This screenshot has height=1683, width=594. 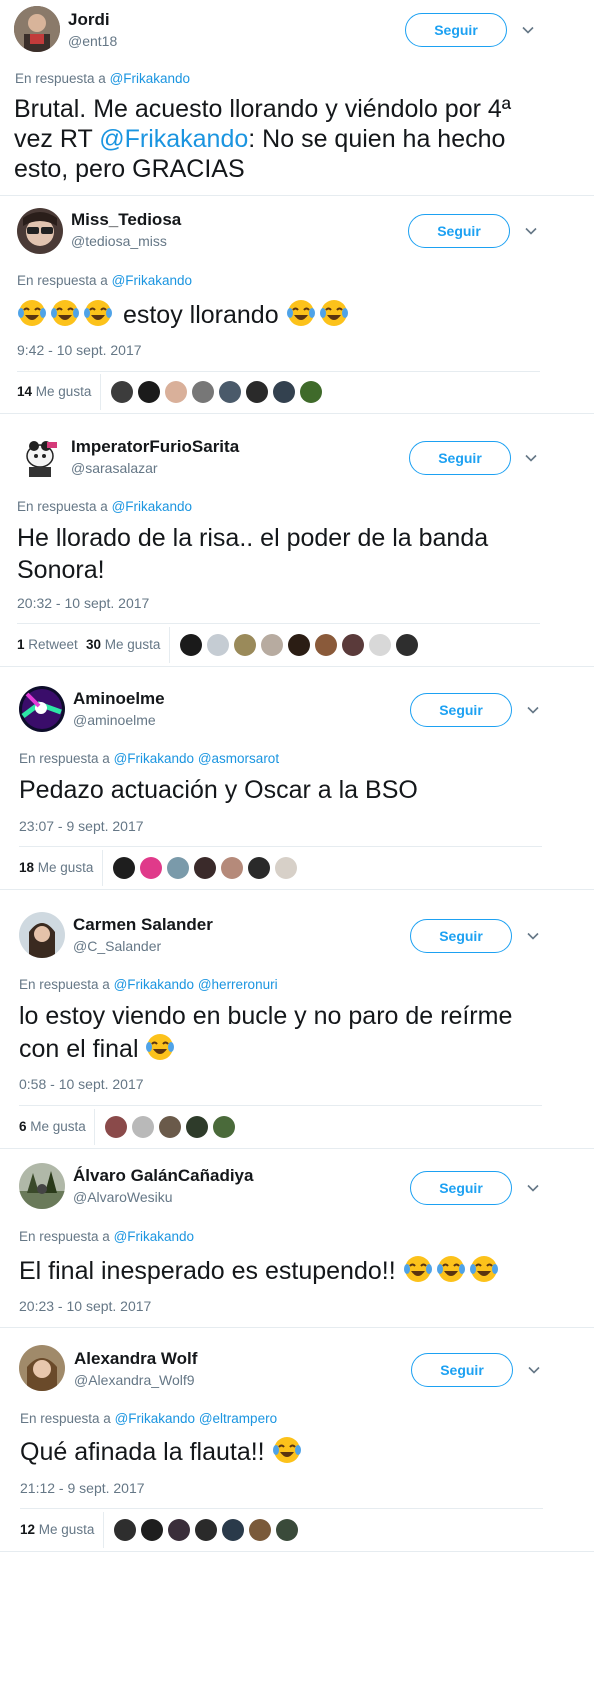 What do you see at coordinates (126, 220) in the screenshot?
I see `user-name: Miss_Tediosa` at bounding box center [126, 220].